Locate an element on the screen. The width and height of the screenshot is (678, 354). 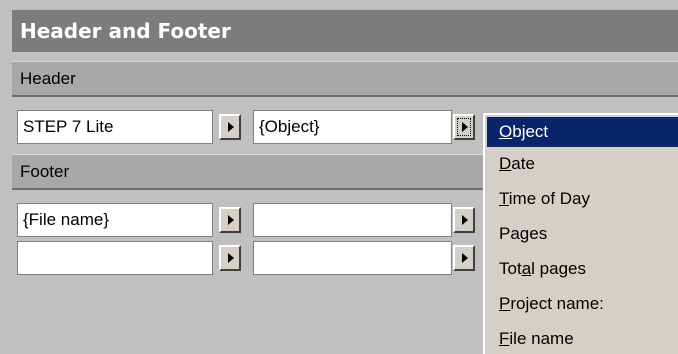
header-center-insert-button is located at coordinates (464, 127).